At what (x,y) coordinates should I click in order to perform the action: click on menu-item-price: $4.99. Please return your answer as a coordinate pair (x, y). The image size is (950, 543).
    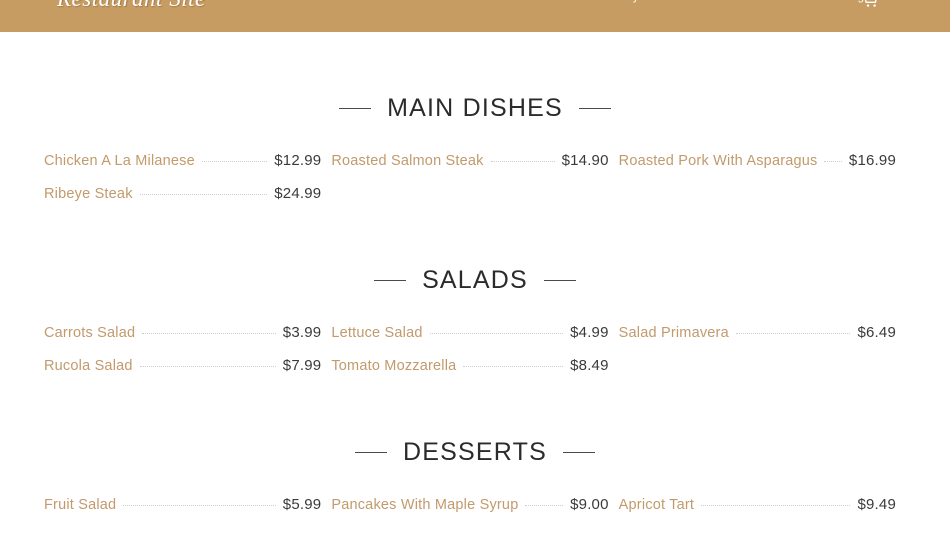
    Looking at the image, I should click on (589, 332).